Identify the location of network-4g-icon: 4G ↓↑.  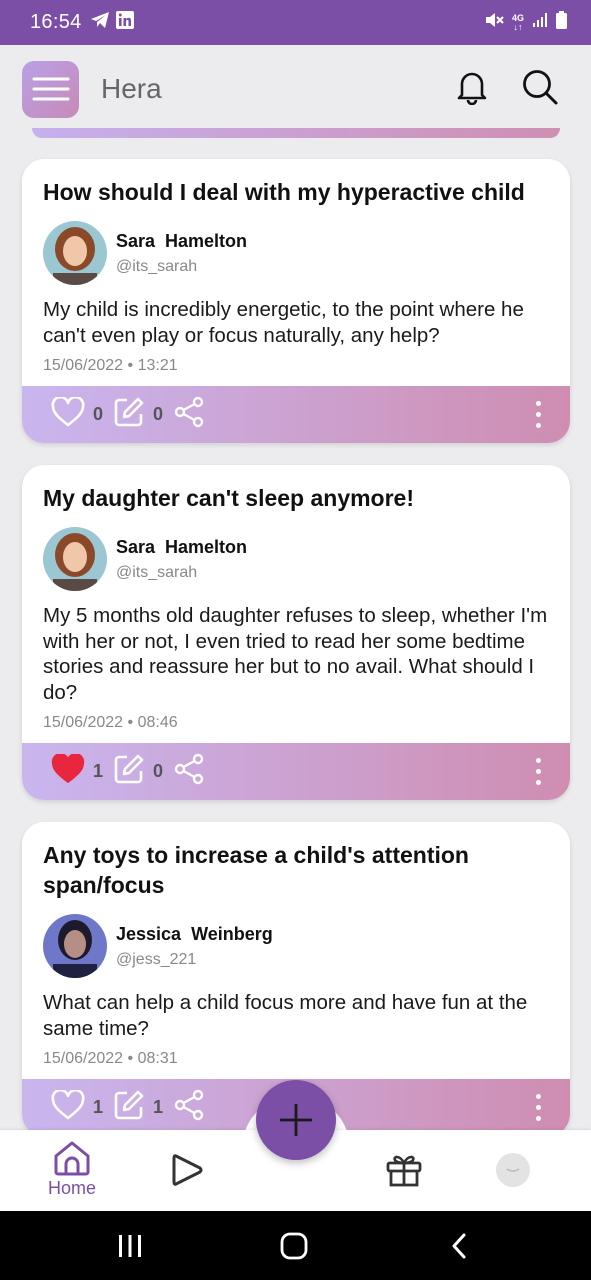
(517, 22).